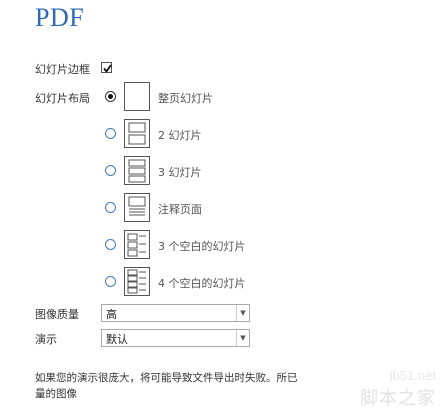  Describe the element at coordinates (62, 98) in the screenshot. I see `slide-layout-label: 幻灯片布局` at that location.